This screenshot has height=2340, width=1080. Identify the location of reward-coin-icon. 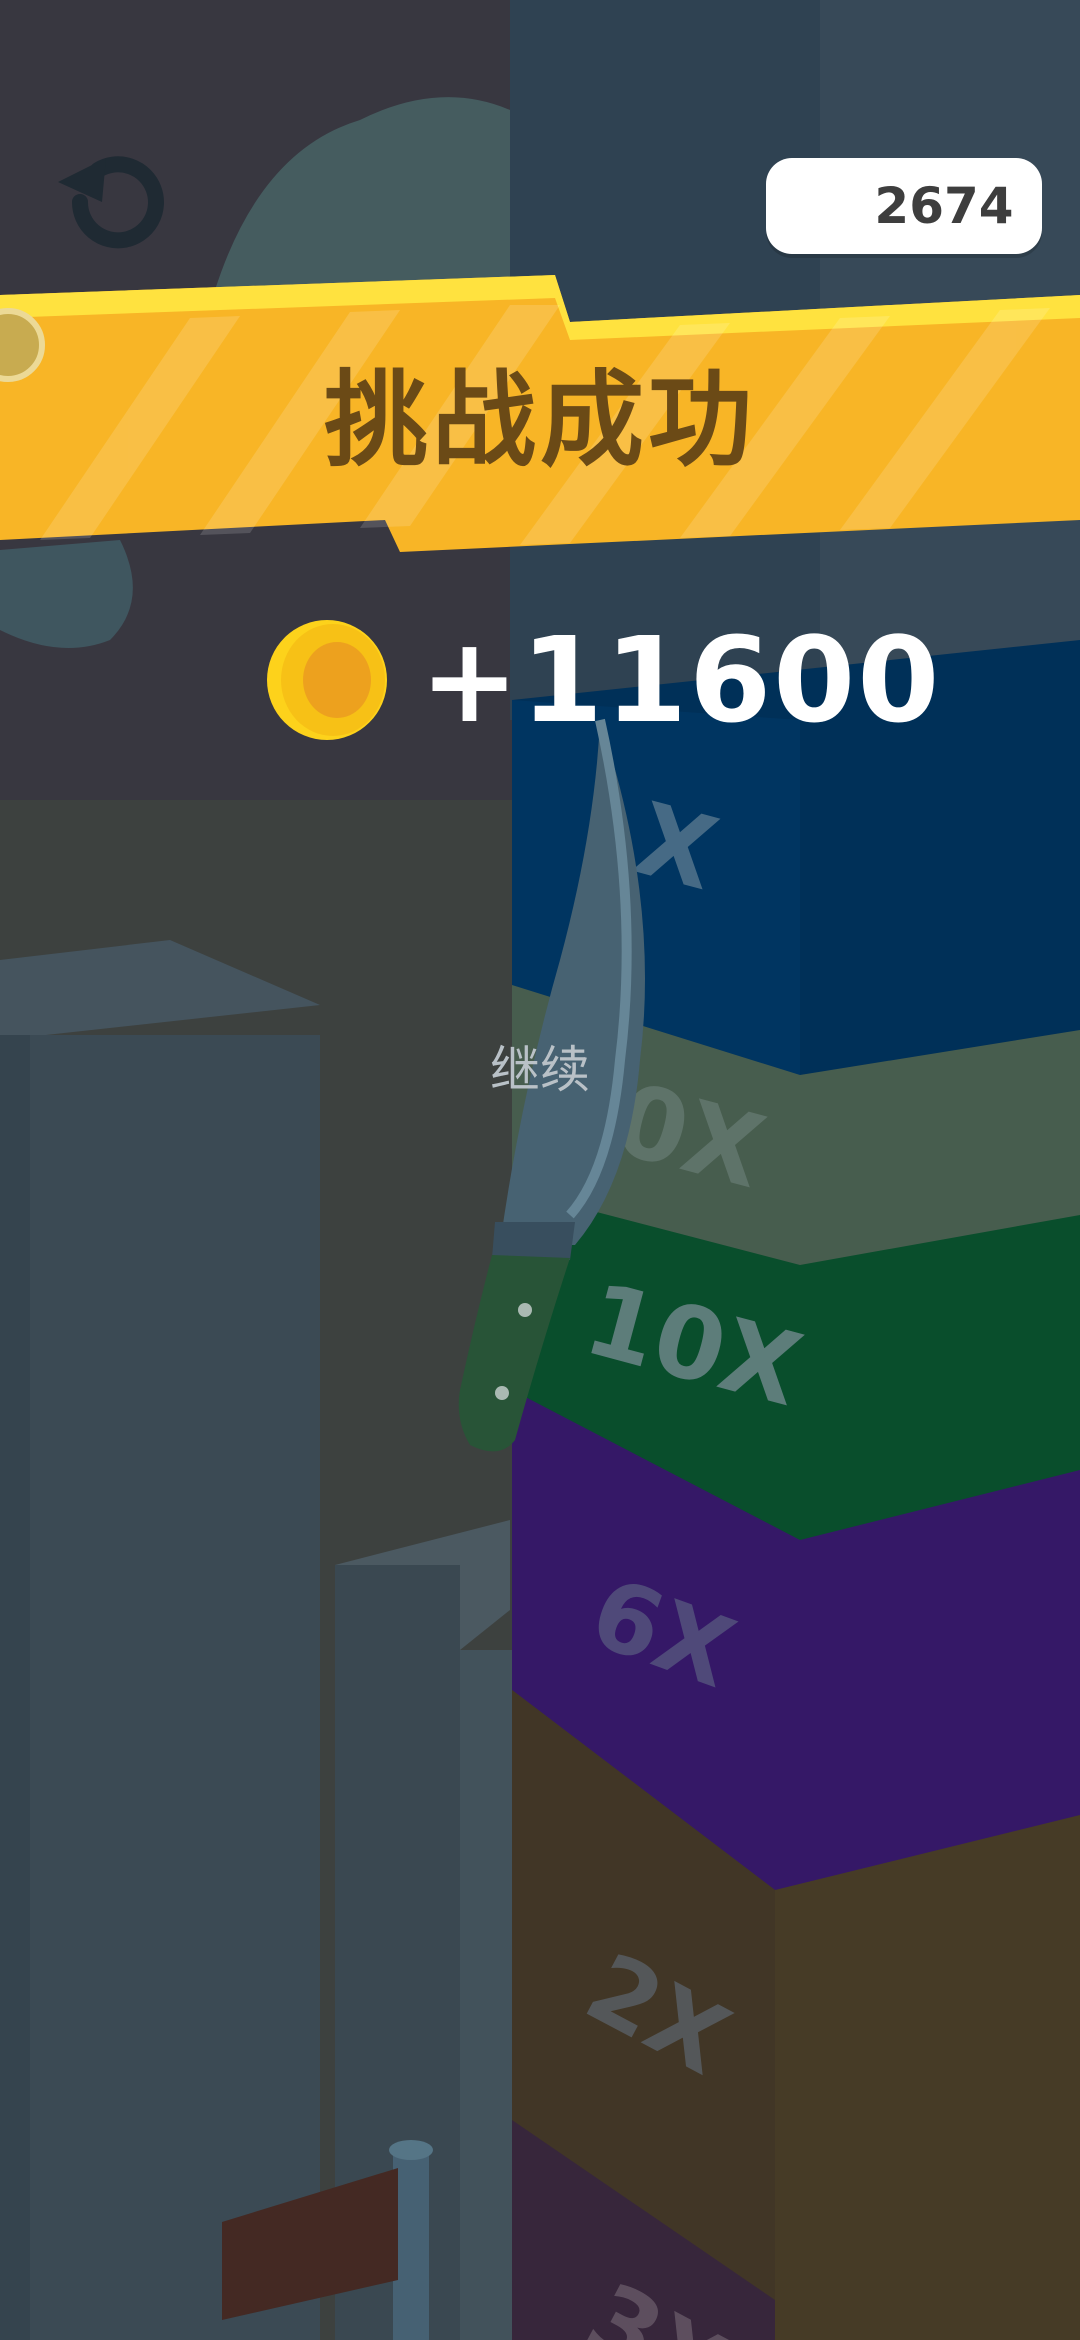
(327, 680).